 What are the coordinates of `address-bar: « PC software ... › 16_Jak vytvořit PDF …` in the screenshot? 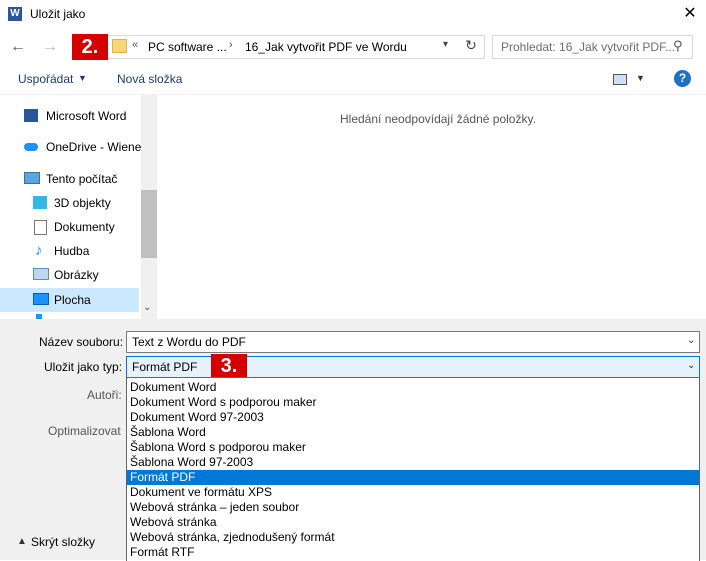 It's located at (296, 47).